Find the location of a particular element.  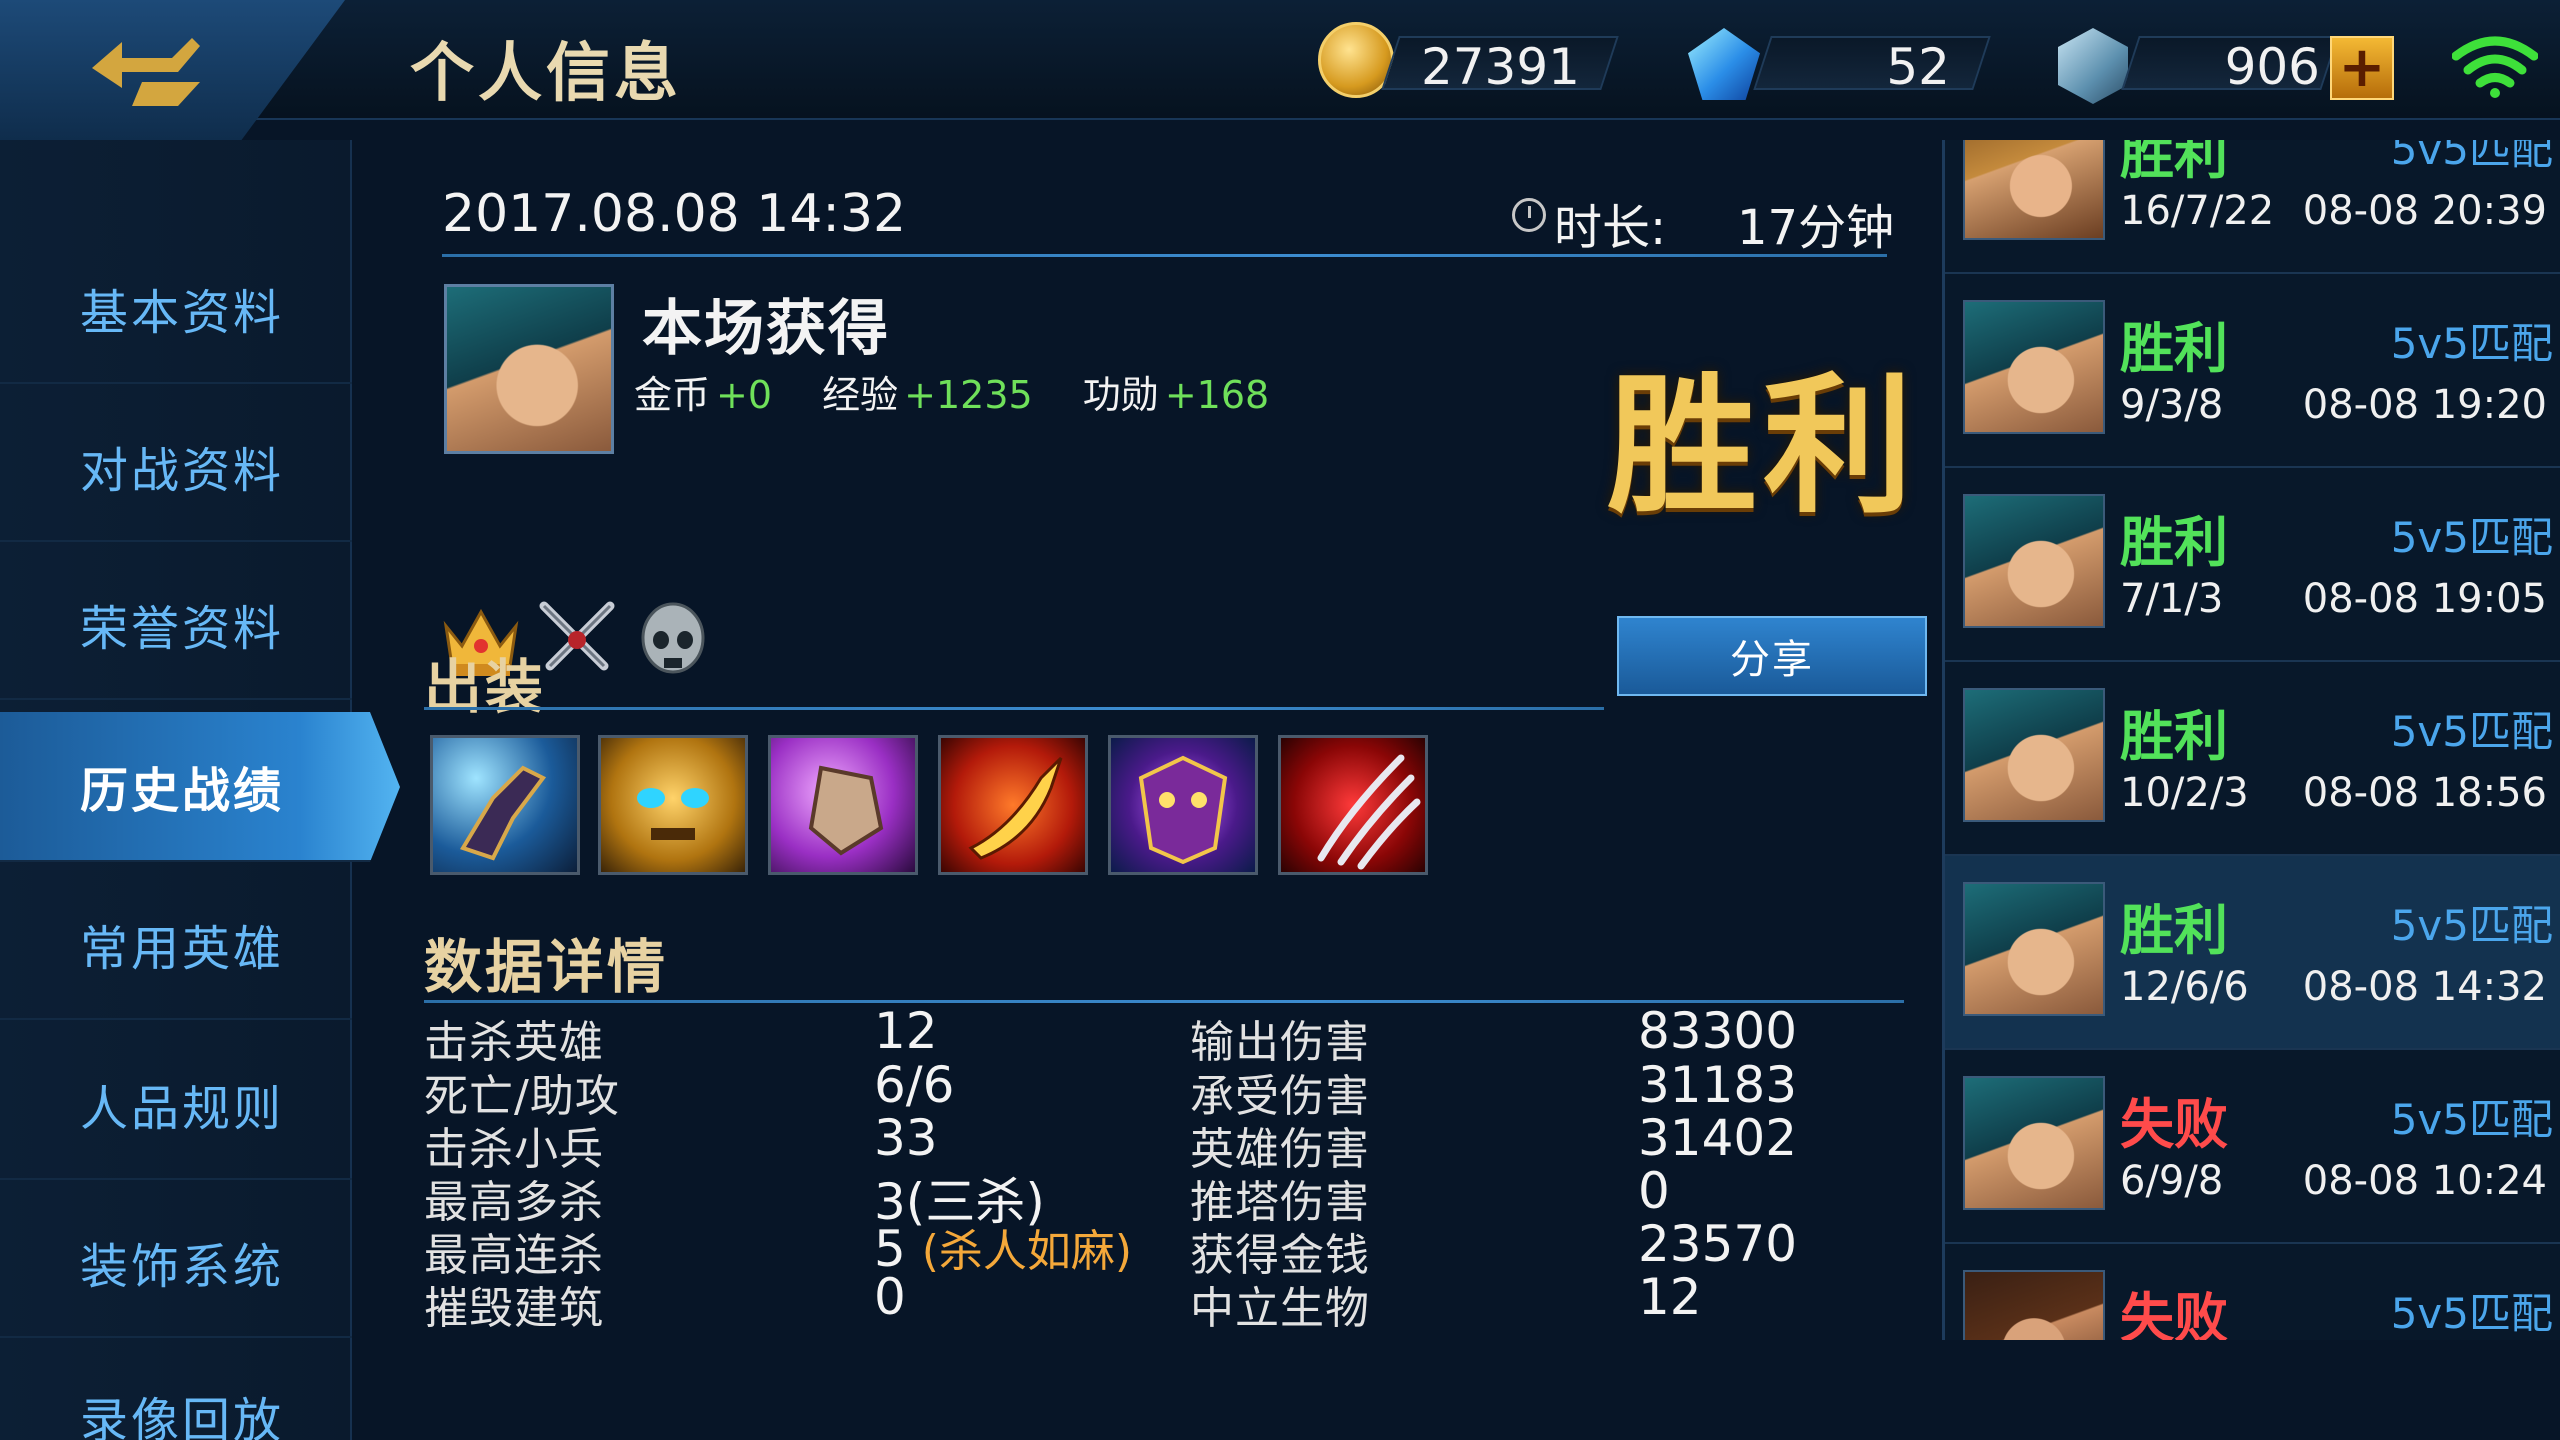

merit-gain-value: +168 is located at coordinates (1217, 395).